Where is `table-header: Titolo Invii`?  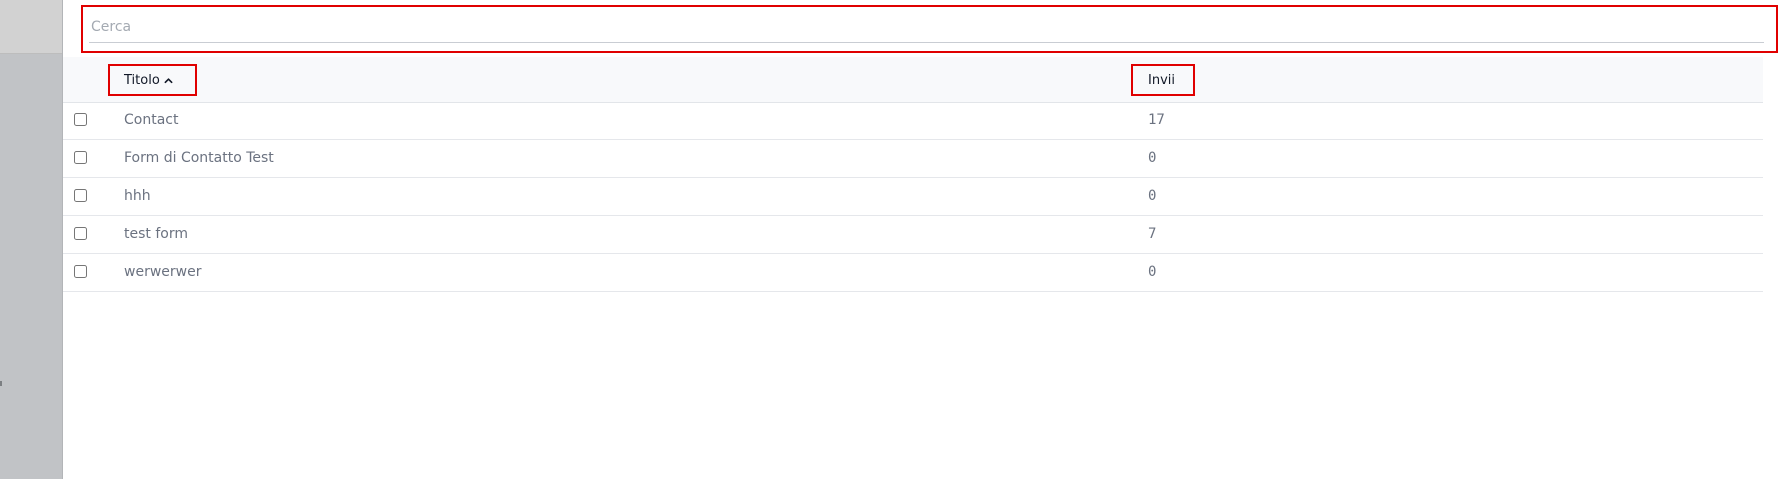 table-header: Titolo Invii is located at coordinates (913, 80).